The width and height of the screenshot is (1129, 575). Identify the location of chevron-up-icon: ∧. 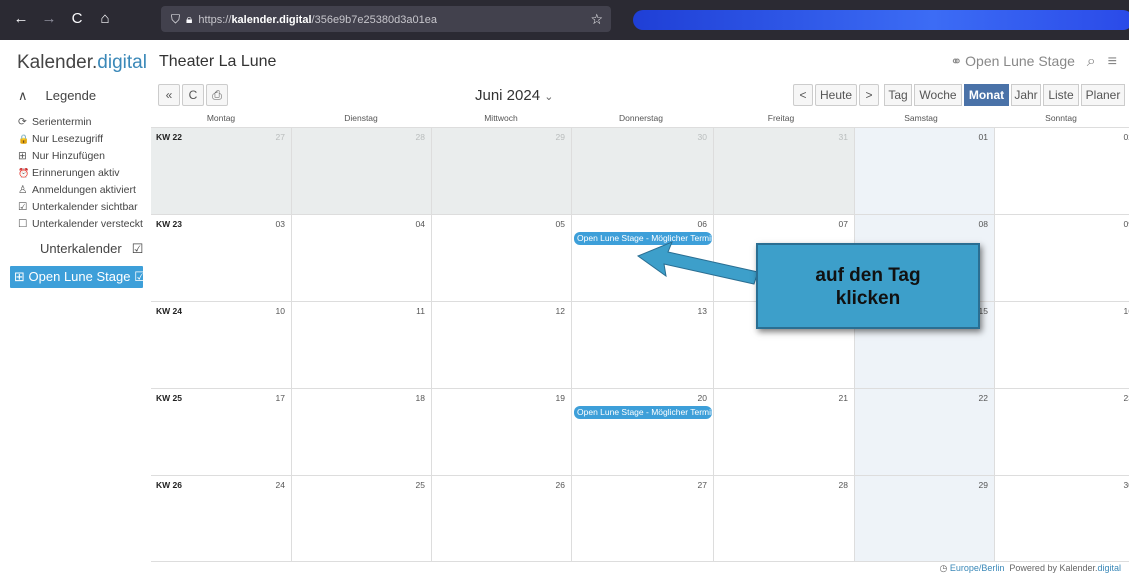
(23, 95).